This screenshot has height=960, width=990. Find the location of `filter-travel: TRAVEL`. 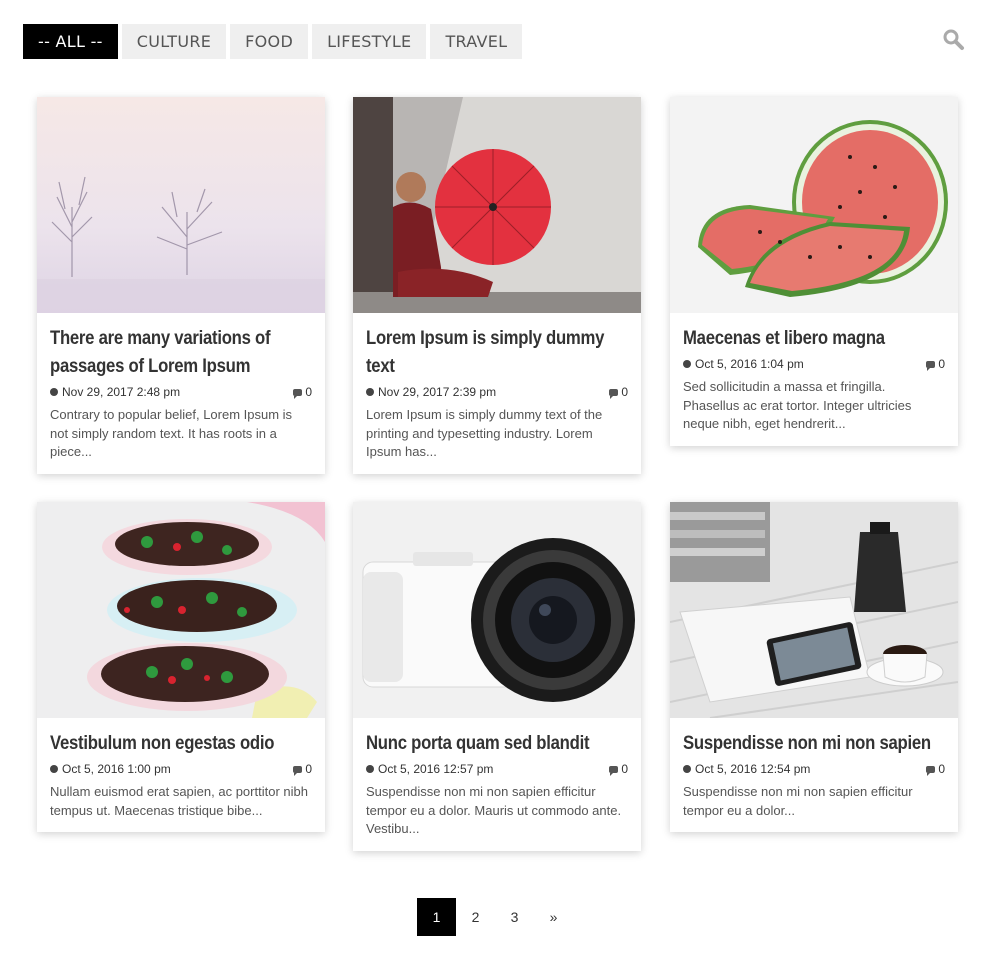

filter-travel: TRAVEL is located at coordinates (476, 41).